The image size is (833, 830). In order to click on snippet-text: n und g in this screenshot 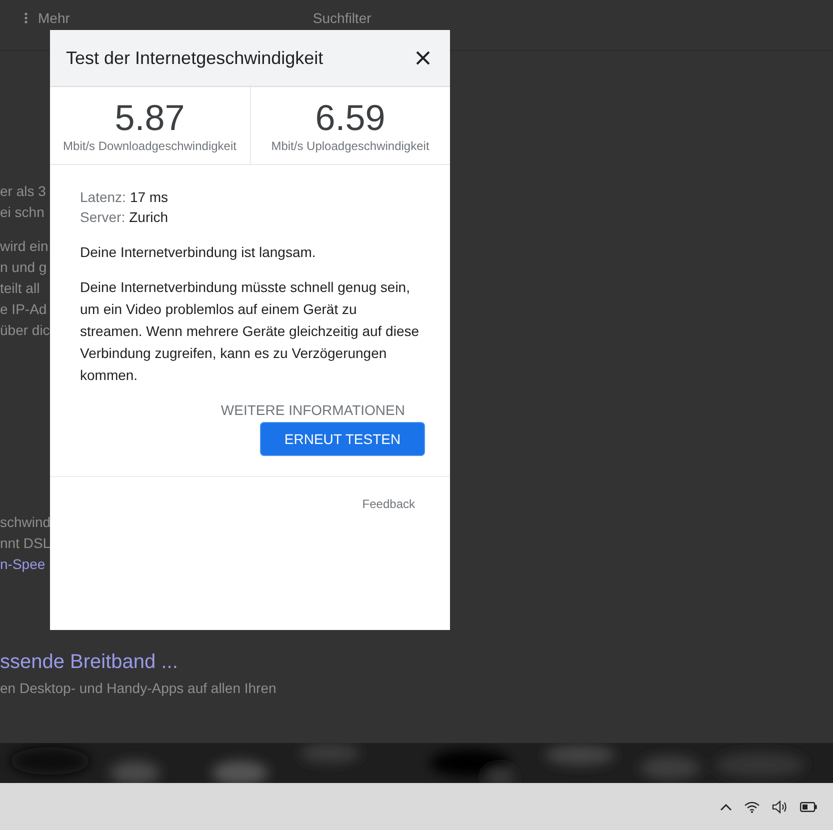, I will do `click(24, 267)`.